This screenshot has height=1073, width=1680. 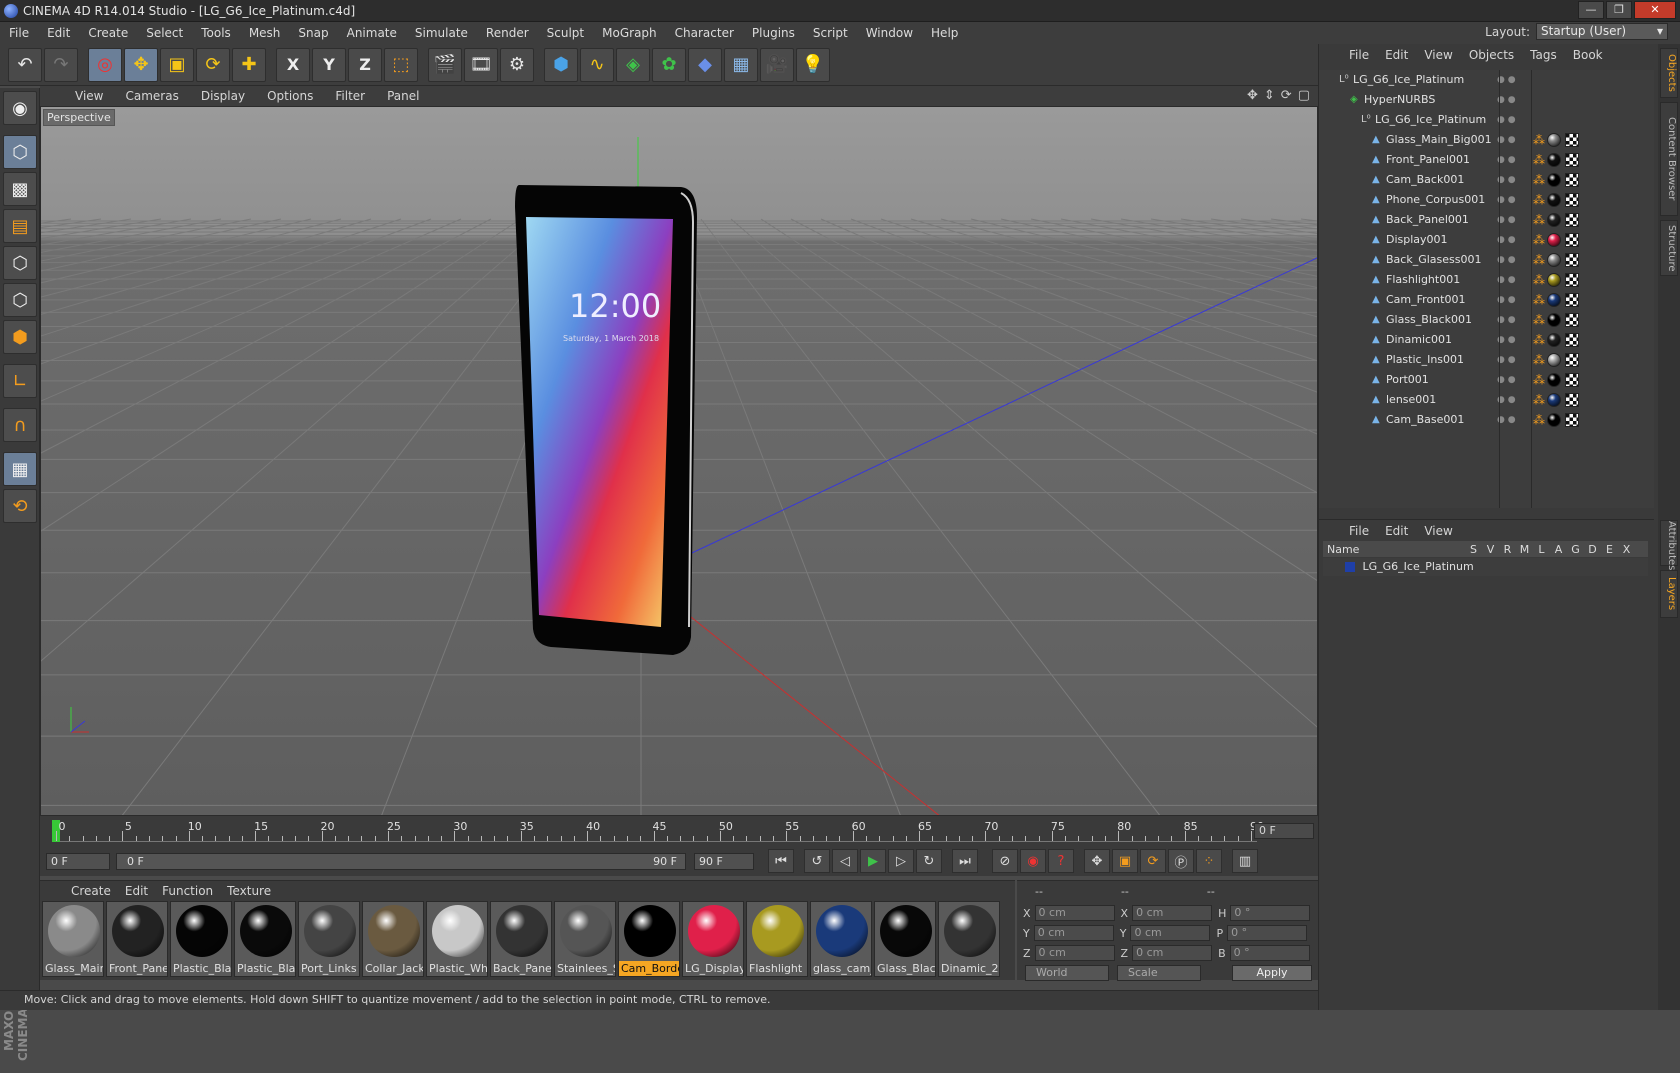 I want to click on render-view-icon: 🎬, so click(x=445, y=64).